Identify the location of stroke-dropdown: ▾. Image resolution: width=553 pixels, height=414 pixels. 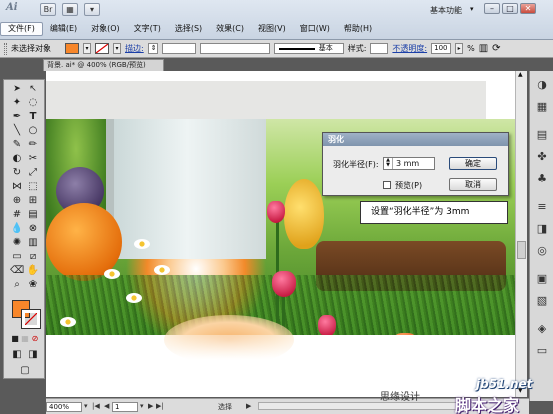
(117, 48).